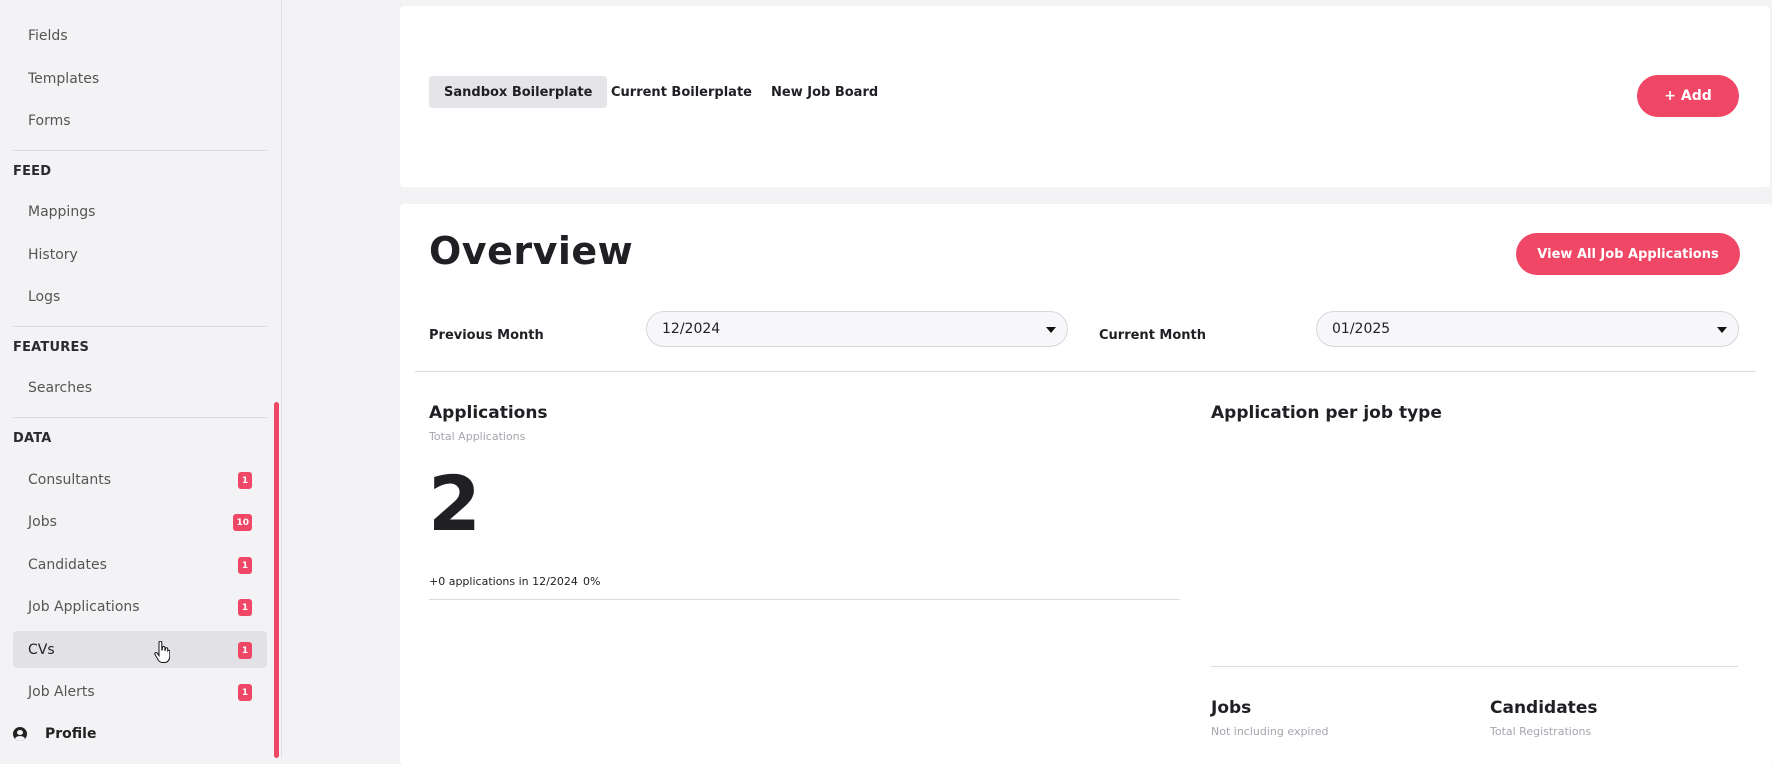  Describe the element at coordinates (44, 296) in the screenshot. I see `sidebar-item-label: Logs` at that location.